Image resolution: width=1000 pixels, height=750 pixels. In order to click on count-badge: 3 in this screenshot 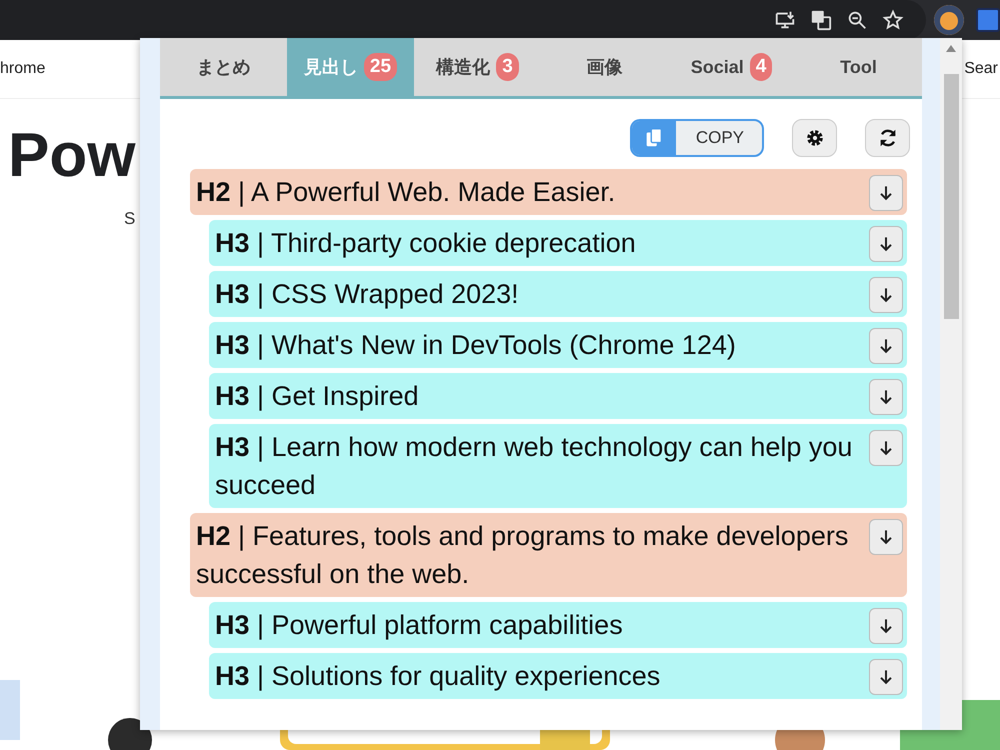, I will do `click(507, 67)`.